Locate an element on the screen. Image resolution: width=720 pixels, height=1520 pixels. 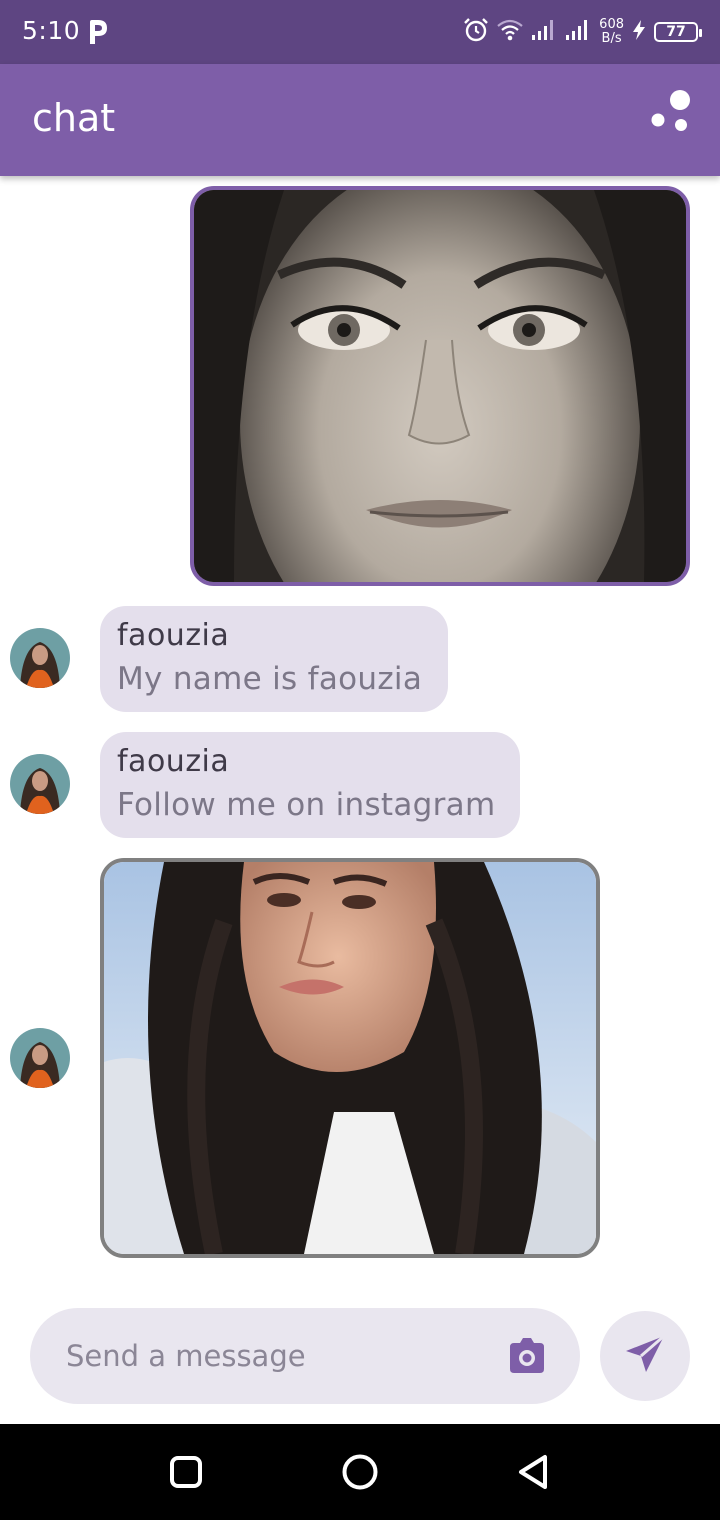
charging-icon is located at coordinates (639, 32).